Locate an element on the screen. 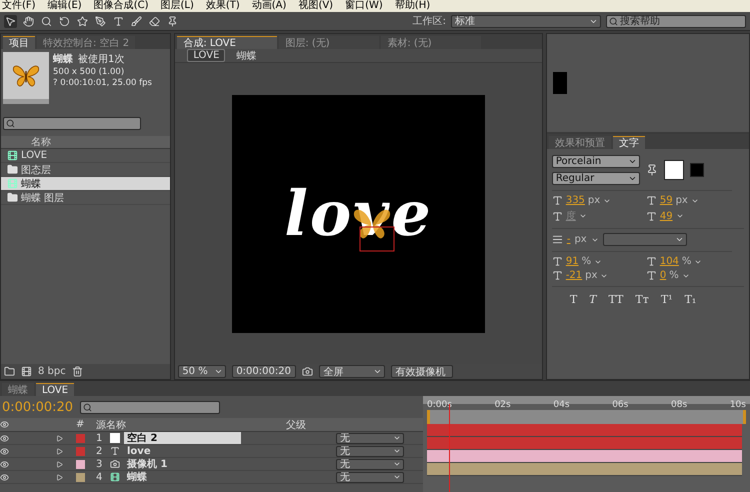 The width and height of the screenshot is (750, 492). zoom-tool-icon is located at coordinates (46, 21).